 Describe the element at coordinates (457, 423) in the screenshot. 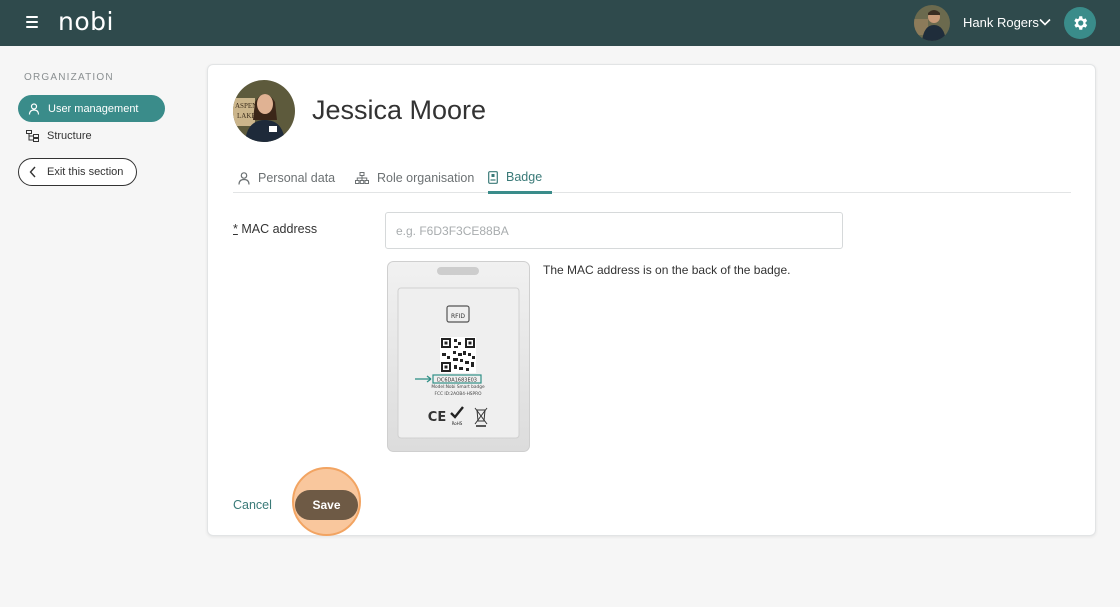

I see `rohs-mark: RoHS` at that location.